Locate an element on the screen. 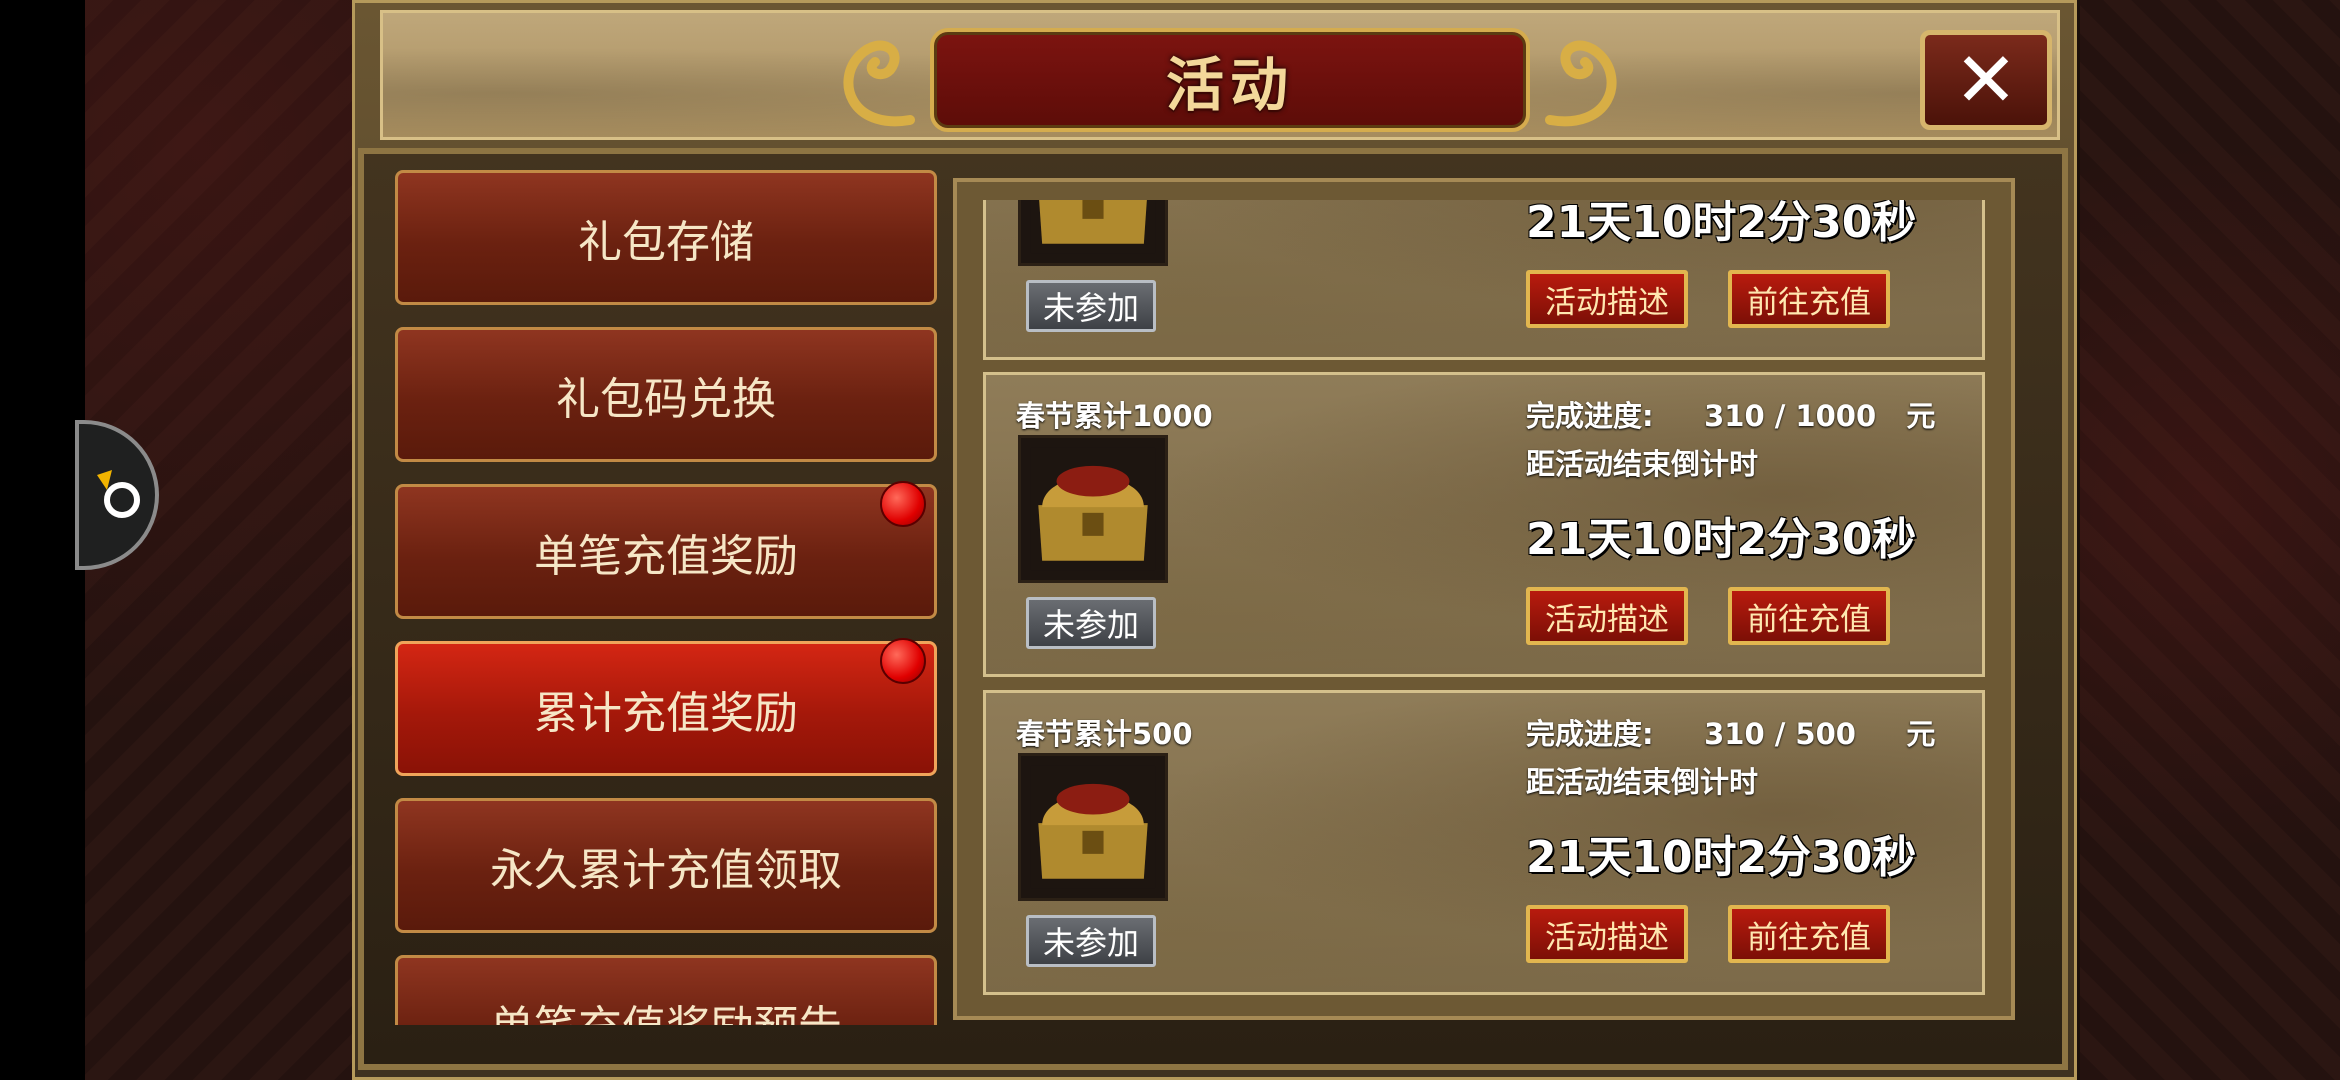 The image size is (2340, 1080). sidebar-item-cumulative-recharge: 累计充值奖励 is located at coordinates (666, 707).